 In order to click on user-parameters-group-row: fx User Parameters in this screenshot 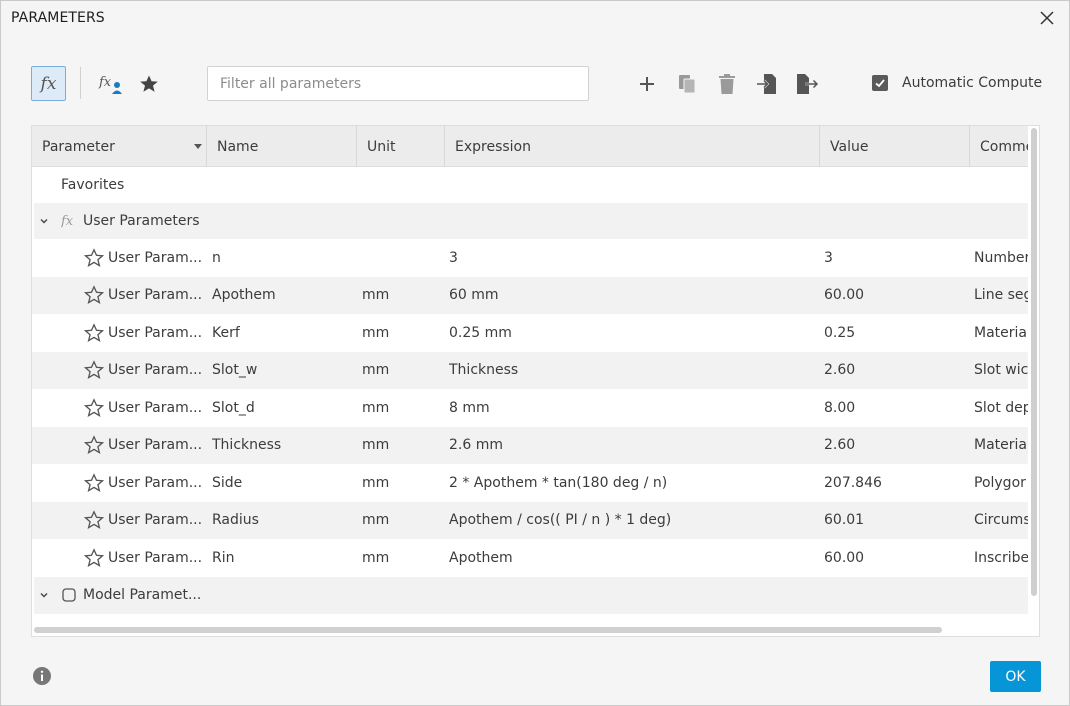, I will do `click(530, 221)`.